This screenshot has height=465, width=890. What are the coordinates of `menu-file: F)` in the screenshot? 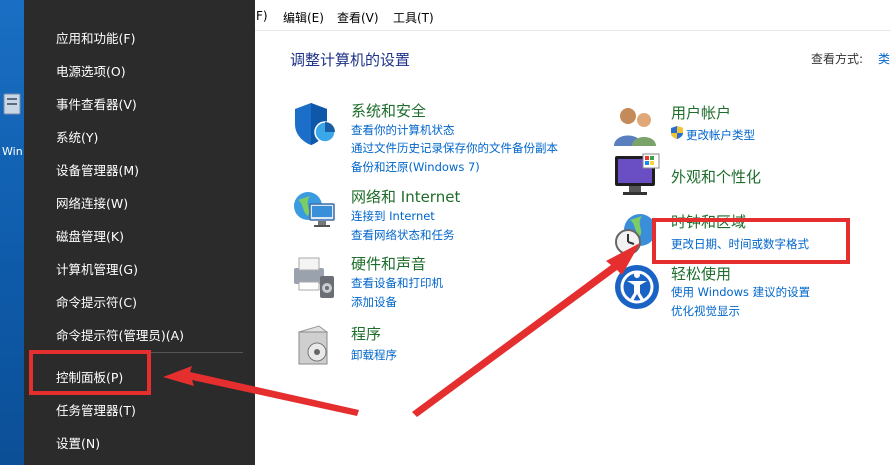 It's located at (262, 16).